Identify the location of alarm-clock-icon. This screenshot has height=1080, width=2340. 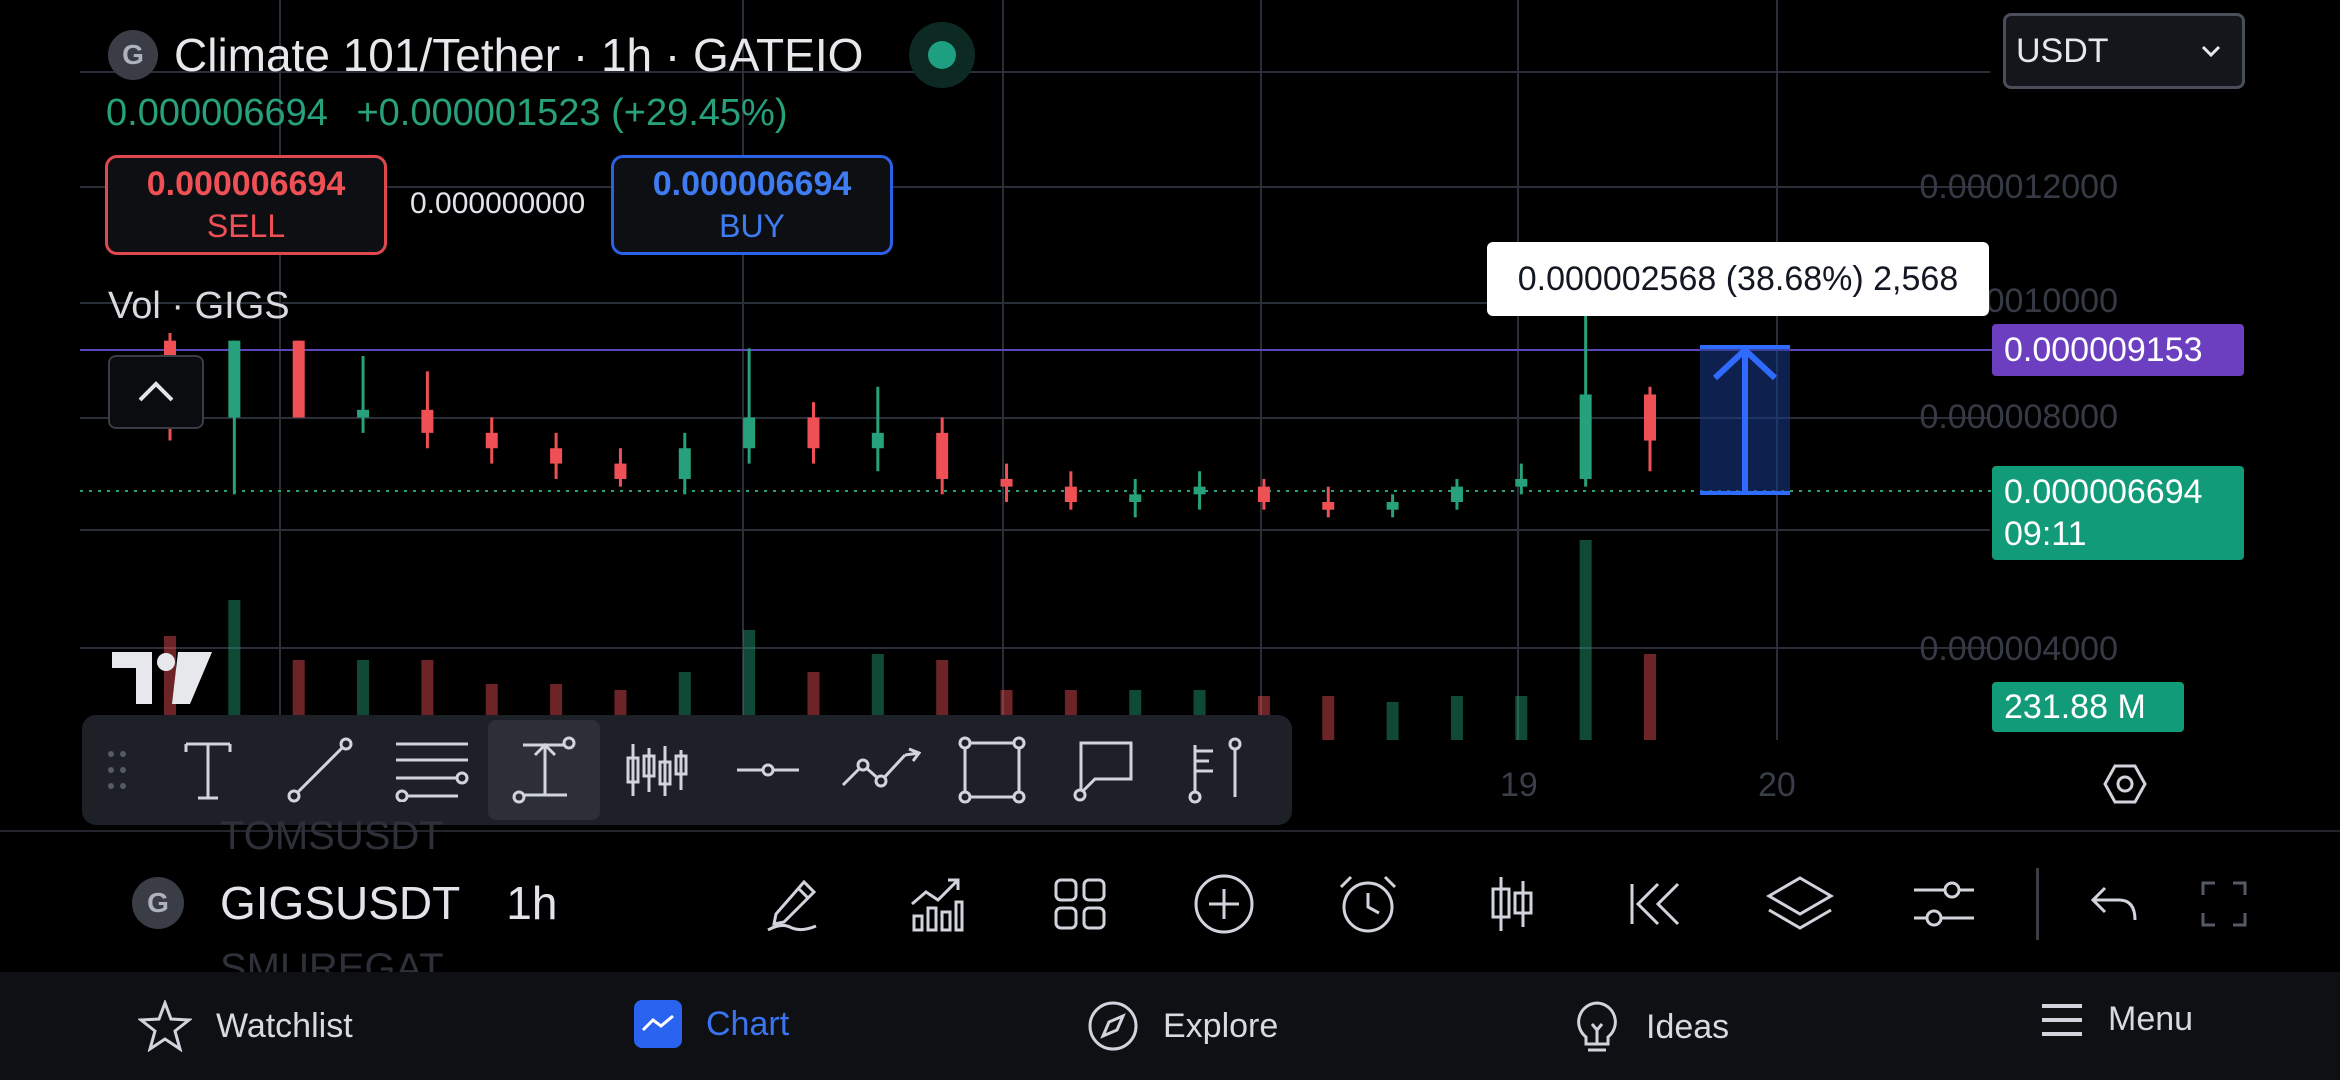
(1368, 904).